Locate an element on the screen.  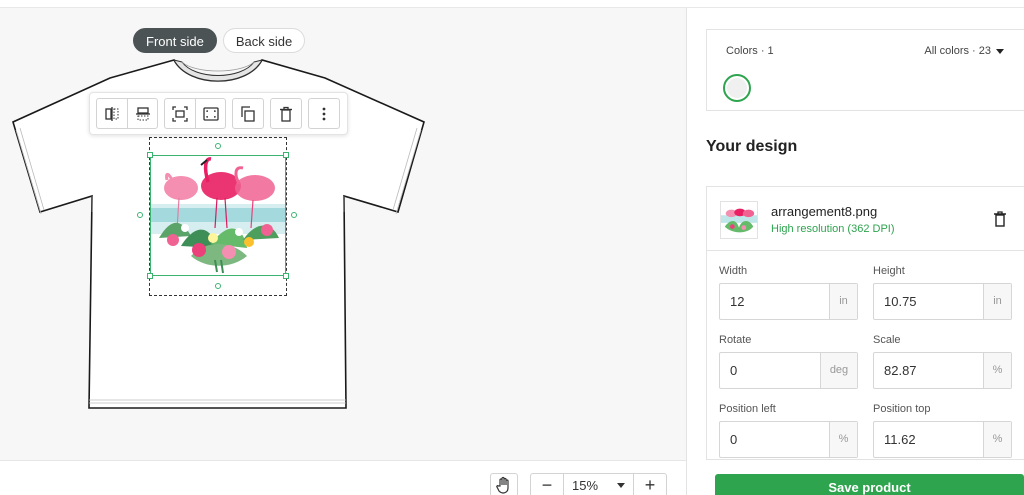
scale-value: 82.87 is located at coordinates (900, 370).